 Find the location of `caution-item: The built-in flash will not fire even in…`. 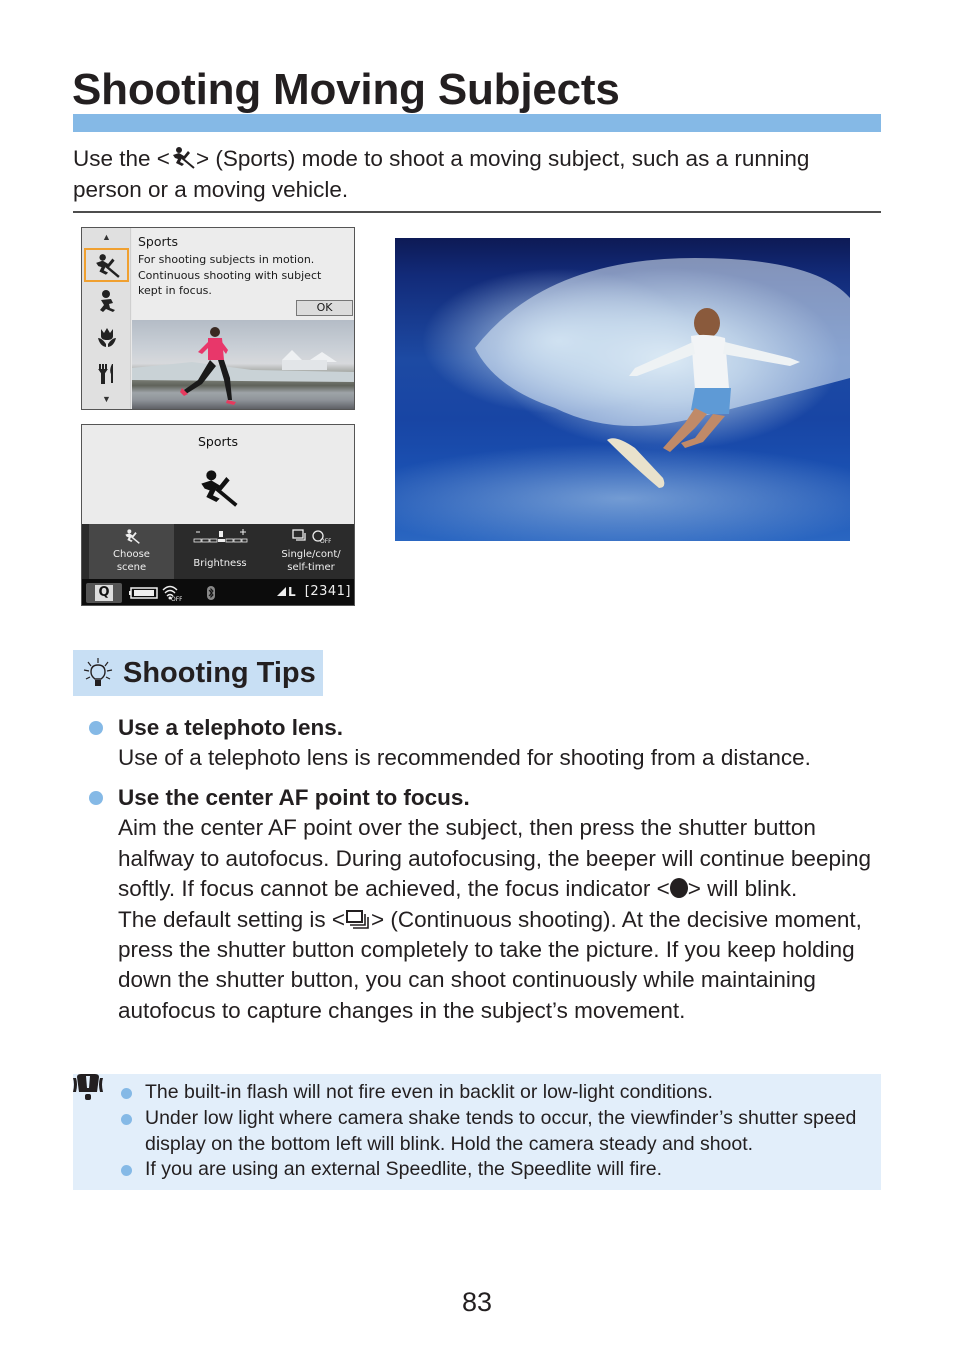

caution-item: The built-in flash will not fire even in… is located at coordinates (429, 1092).